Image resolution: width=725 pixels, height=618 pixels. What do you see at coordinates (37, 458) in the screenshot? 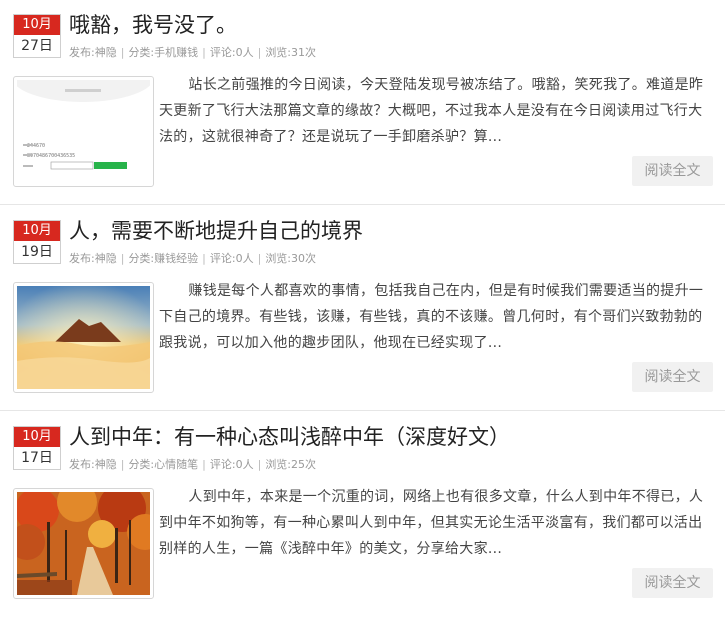
I see `date-day: 17日` at bounding box center [37, 458].